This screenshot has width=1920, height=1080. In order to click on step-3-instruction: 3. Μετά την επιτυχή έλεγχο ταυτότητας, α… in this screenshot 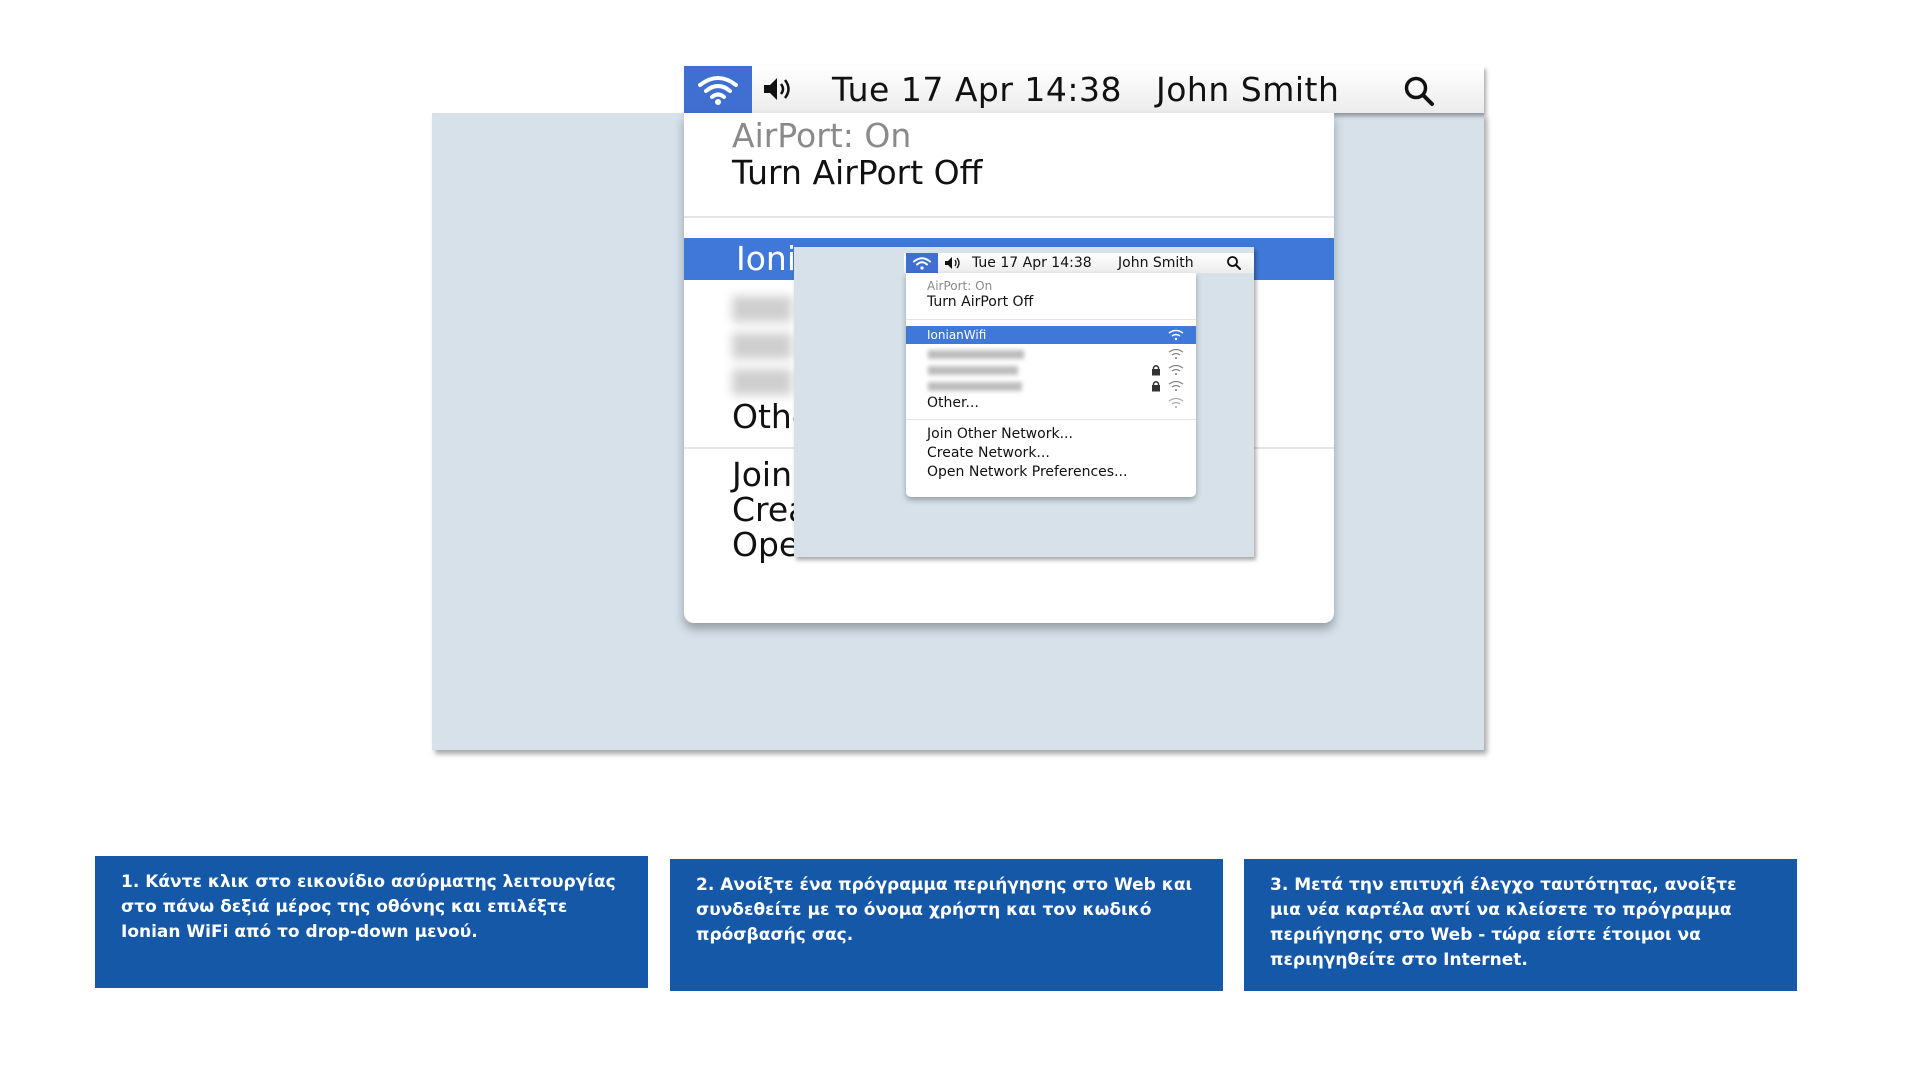, I will do `click(1520, 925)`.